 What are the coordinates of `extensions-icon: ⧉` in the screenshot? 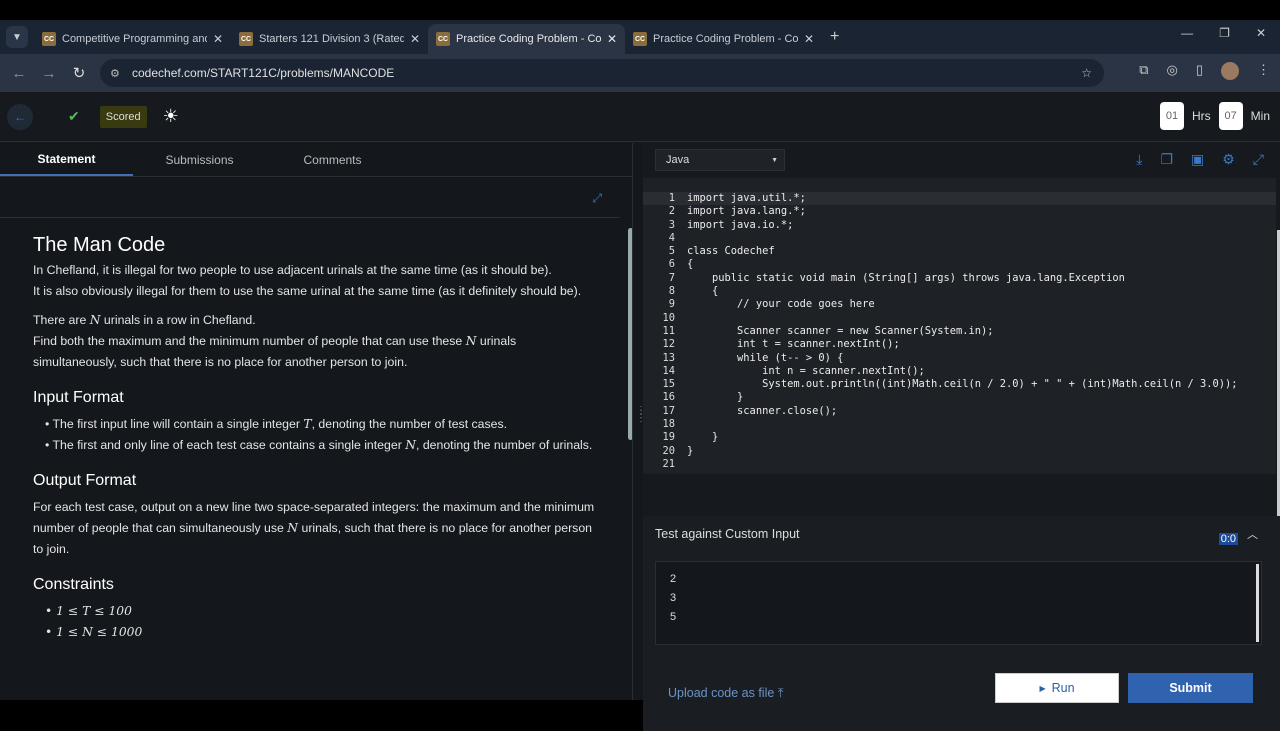 It's located at (1143, 71).